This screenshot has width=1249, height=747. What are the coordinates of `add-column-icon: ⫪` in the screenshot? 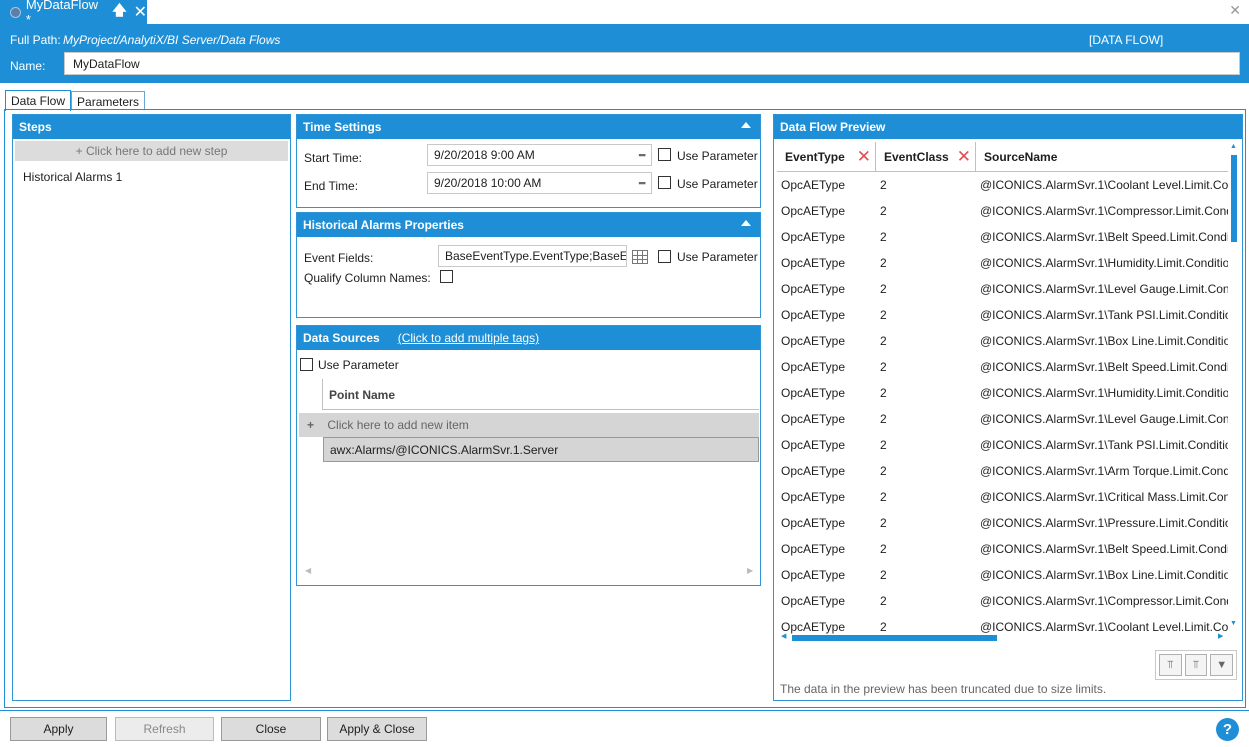 It's located at (1170, 665).